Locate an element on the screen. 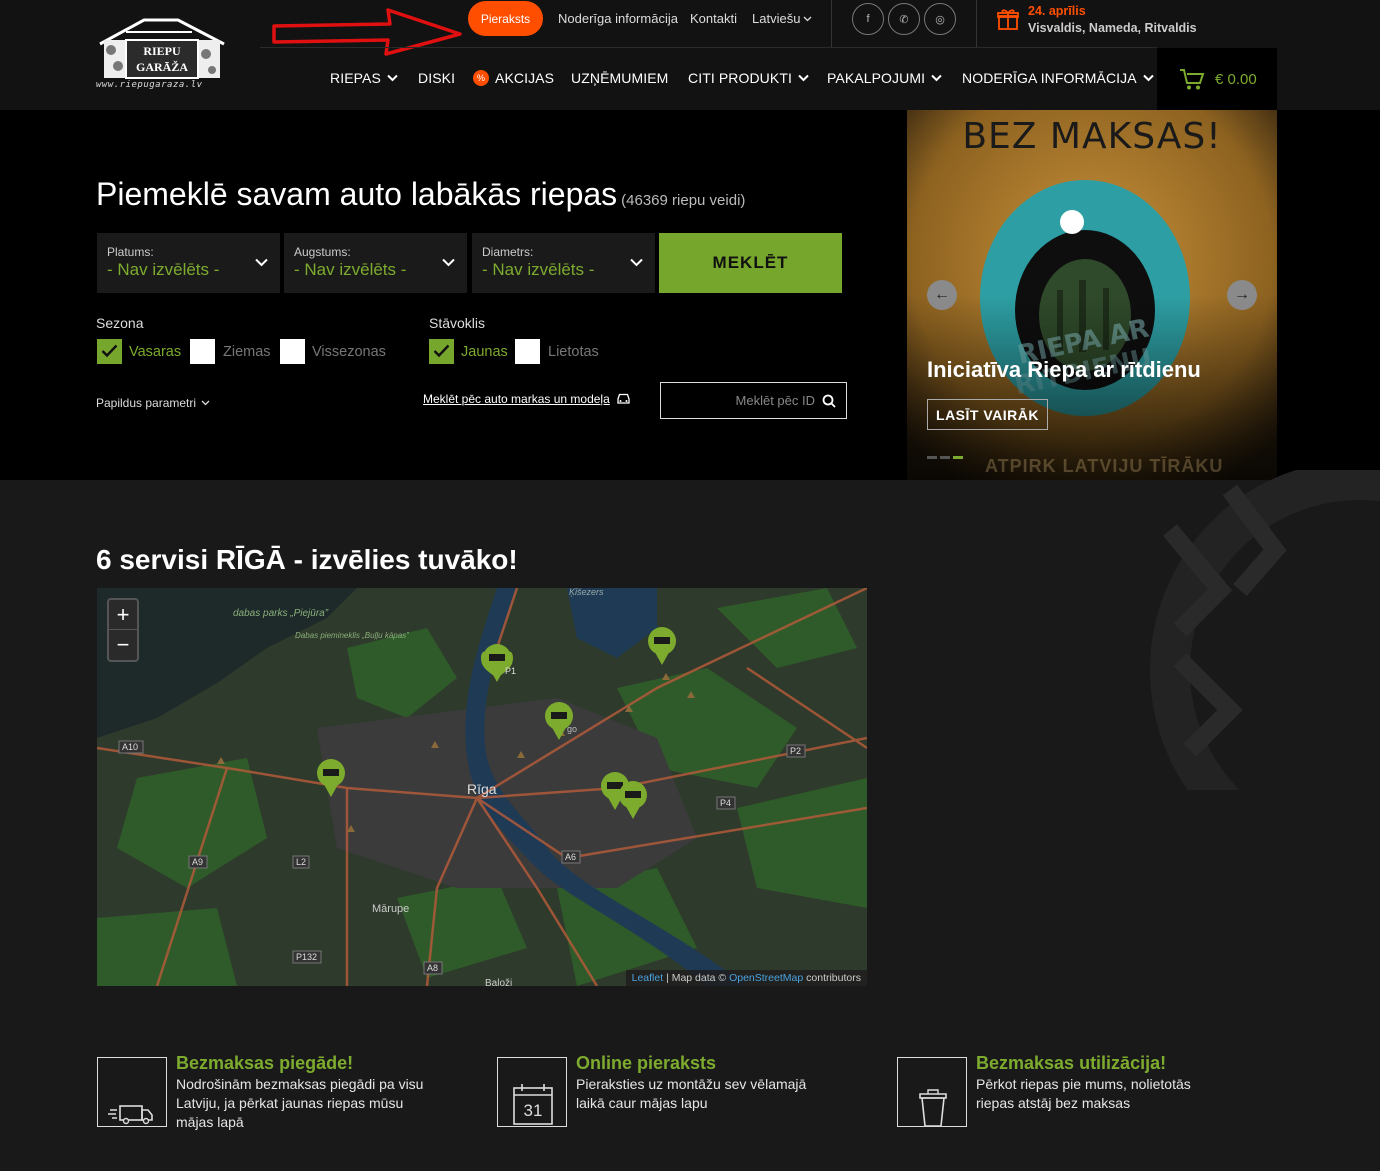 The height and width of the screenshot is (1171, 1380). season-allseason-label: Vissezonas is located at coordinates (349, 352).